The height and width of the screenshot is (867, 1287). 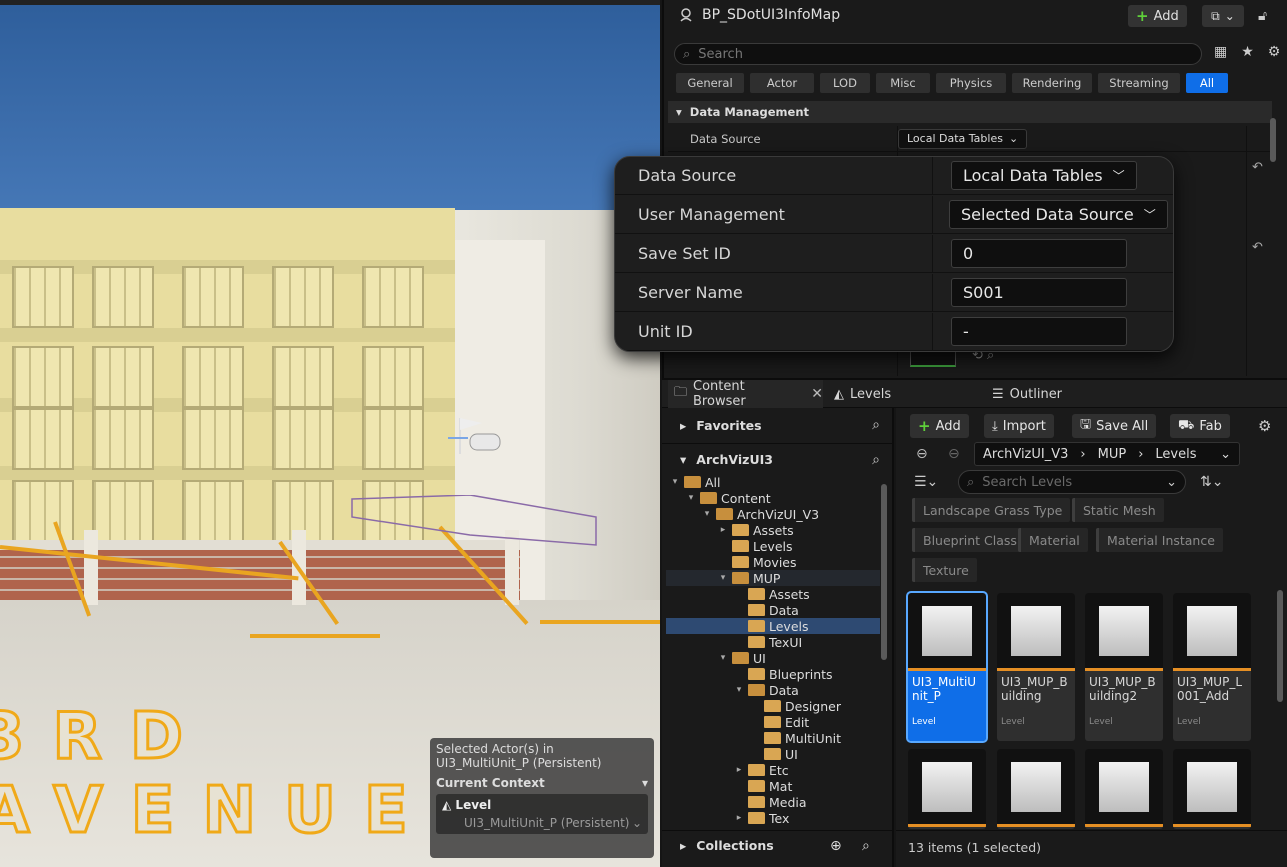 I want to click on add-collection-icon: ⊕, so click(x=836, y=846).